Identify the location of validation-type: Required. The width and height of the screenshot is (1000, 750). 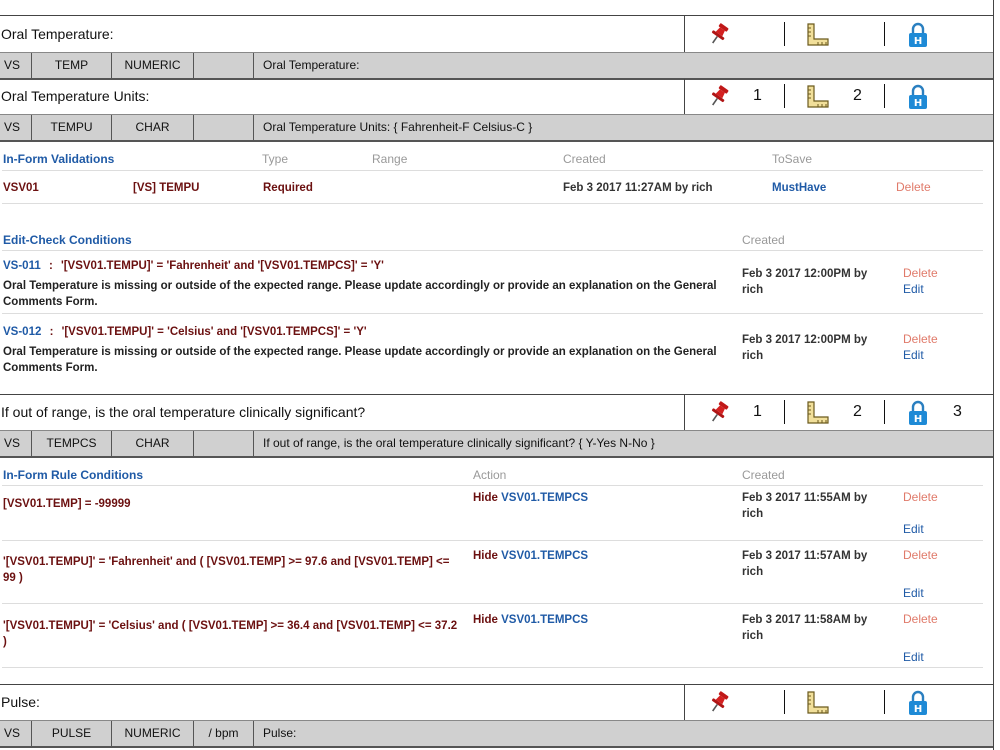
(288, 188).